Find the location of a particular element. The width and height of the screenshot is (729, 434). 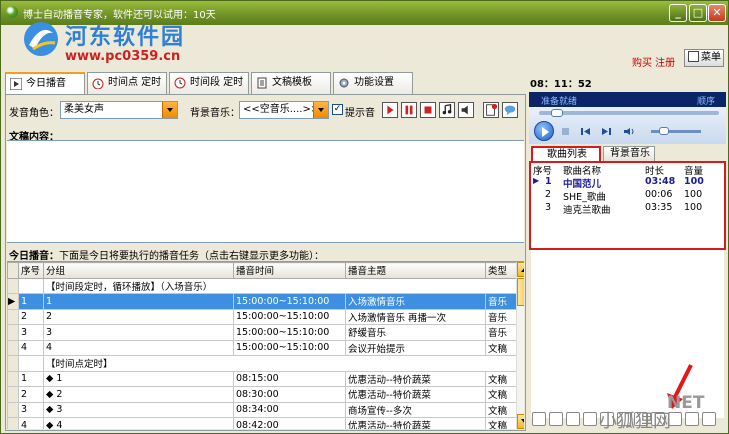

folder-icon is located at coordinates (573, 419).